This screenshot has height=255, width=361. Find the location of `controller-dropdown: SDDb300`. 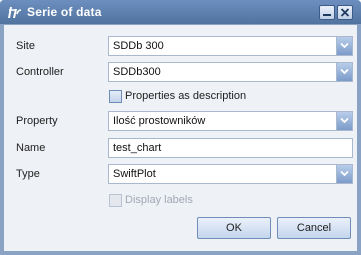

controller-dropdown: SDDb300 is located at coordinates (230, 72).